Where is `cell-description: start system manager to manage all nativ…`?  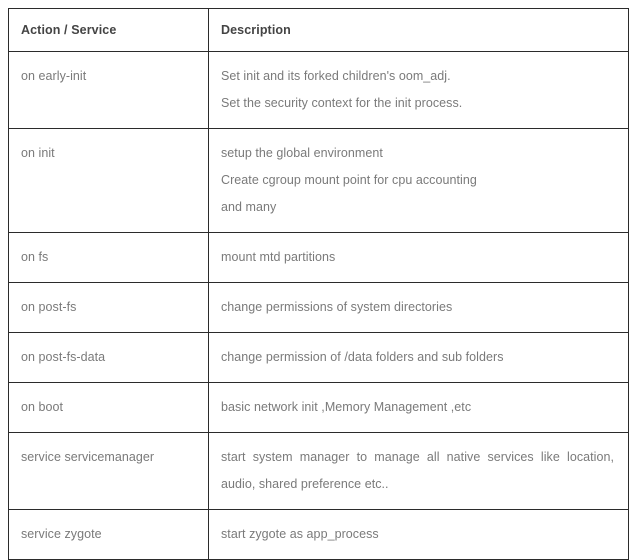 cell-description: start system manager to manage all nativ… is located at coordinates (418, 471).